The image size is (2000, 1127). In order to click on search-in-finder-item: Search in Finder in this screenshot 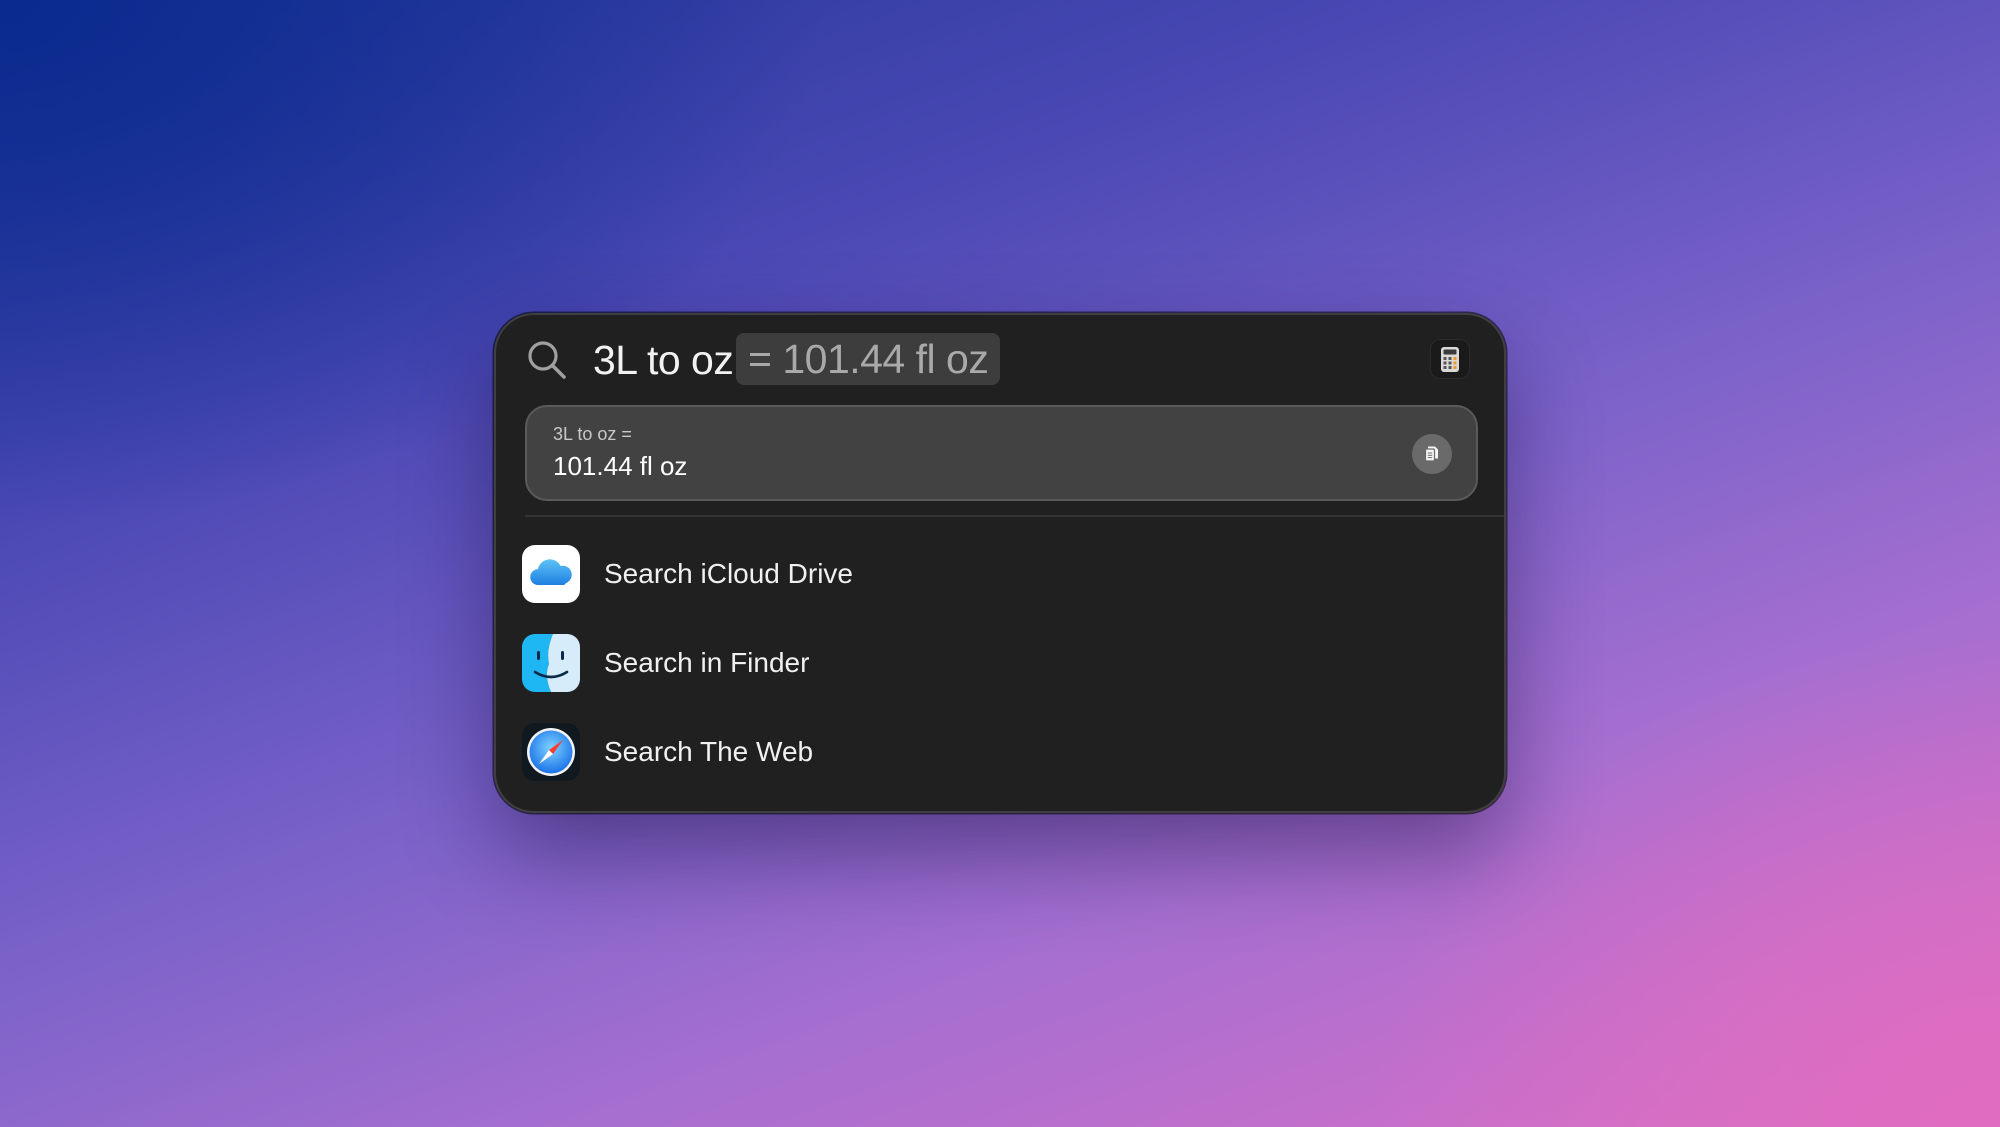, I will do `click(1002, 678)`.